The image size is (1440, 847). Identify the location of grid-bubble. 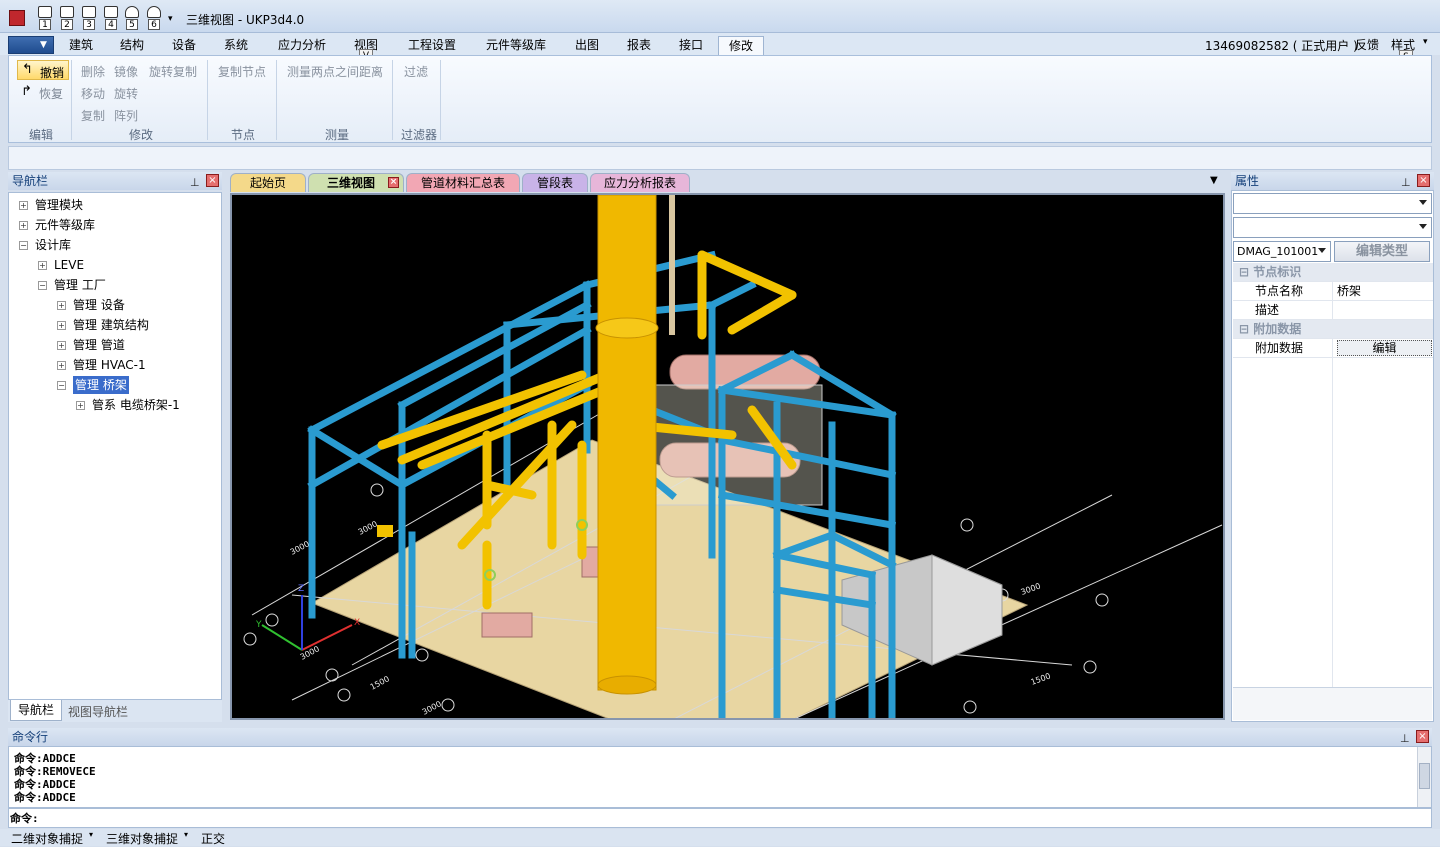
(1102, 600).